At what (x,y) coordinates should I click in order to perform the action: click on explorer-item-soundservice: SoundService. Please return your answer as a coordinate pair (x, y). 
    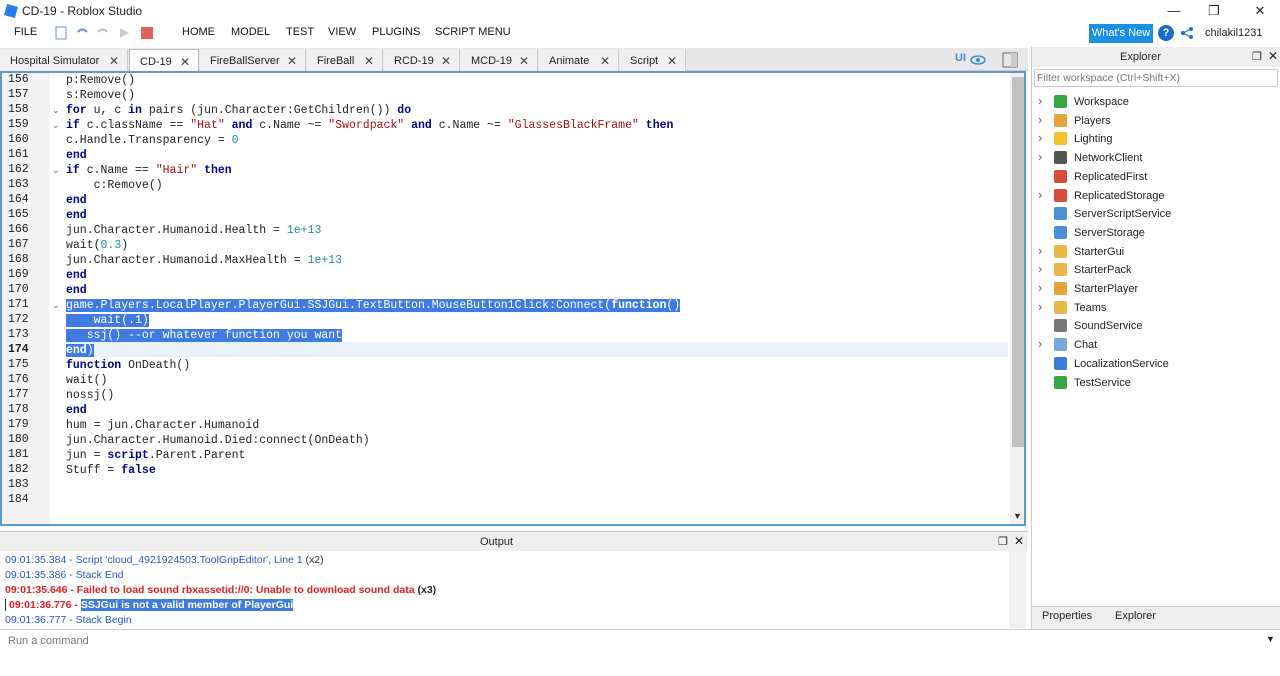
    Looking at the image, I should click on (1156, 326).